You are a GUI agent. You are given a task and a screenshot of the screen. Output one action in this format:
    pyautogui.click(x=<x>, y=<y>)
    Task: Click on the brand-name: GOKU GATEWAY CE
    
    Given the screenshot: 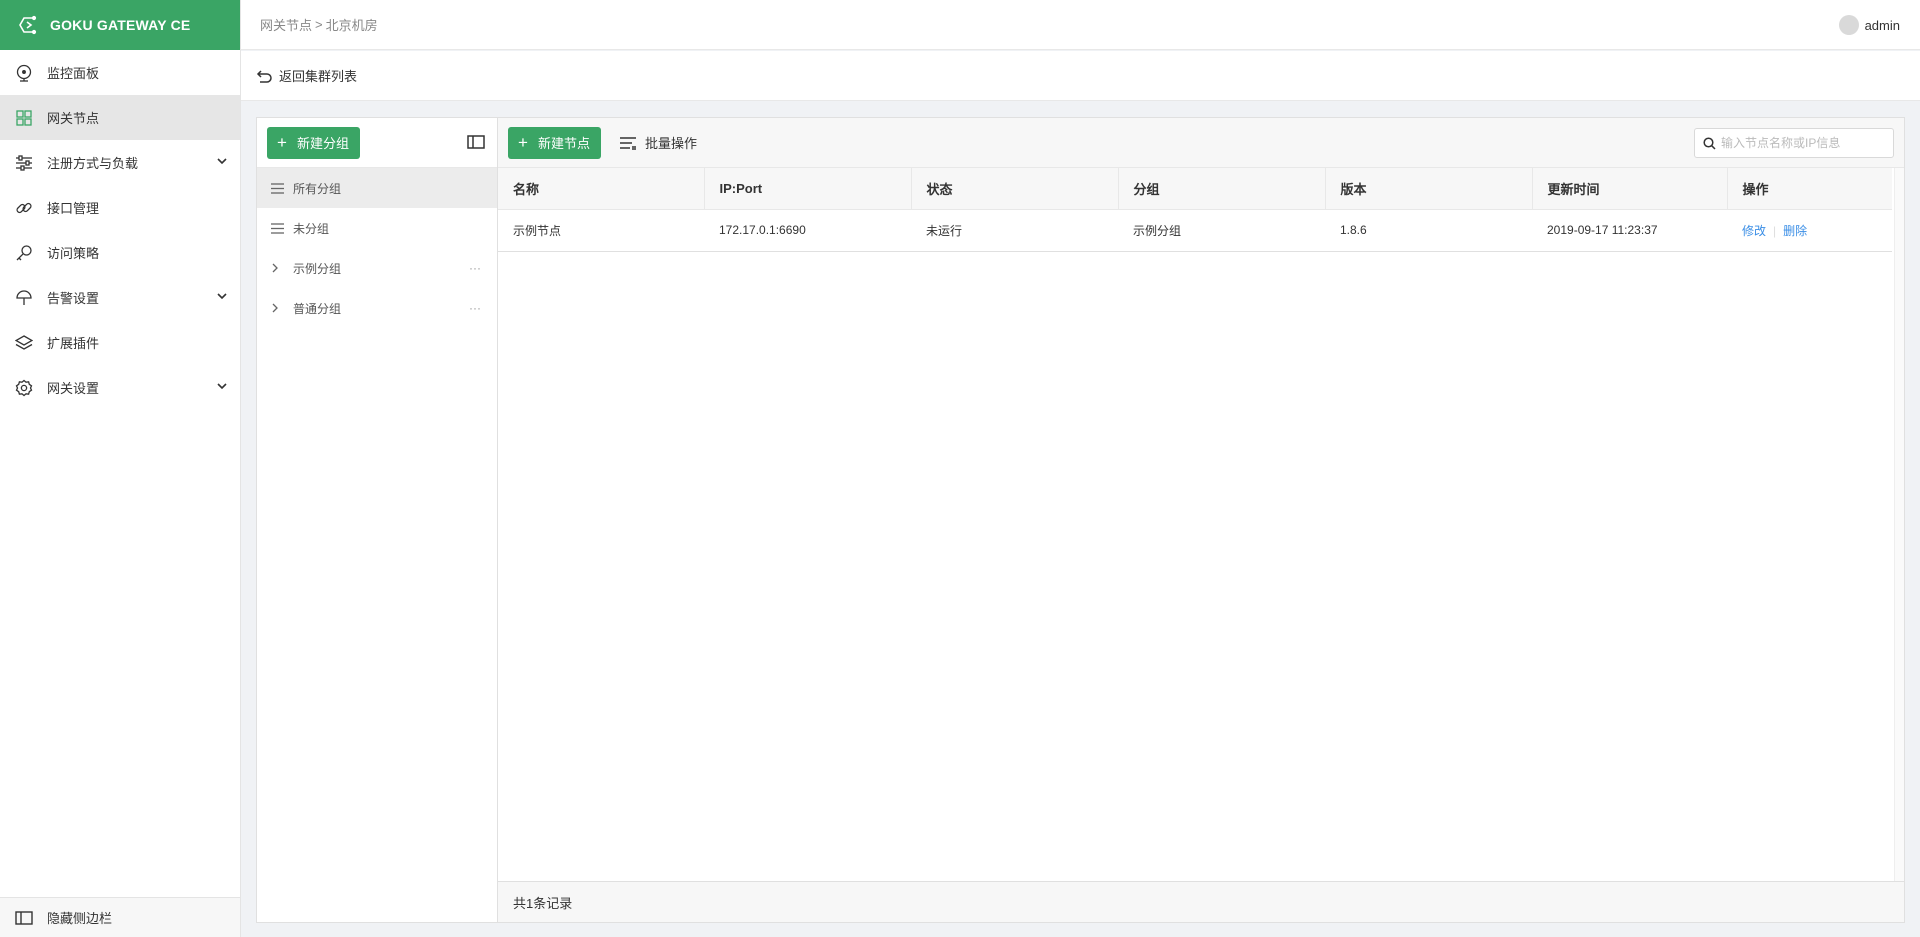 What is the action you would take?
    pyautogui.click(x=120, y=25)
    